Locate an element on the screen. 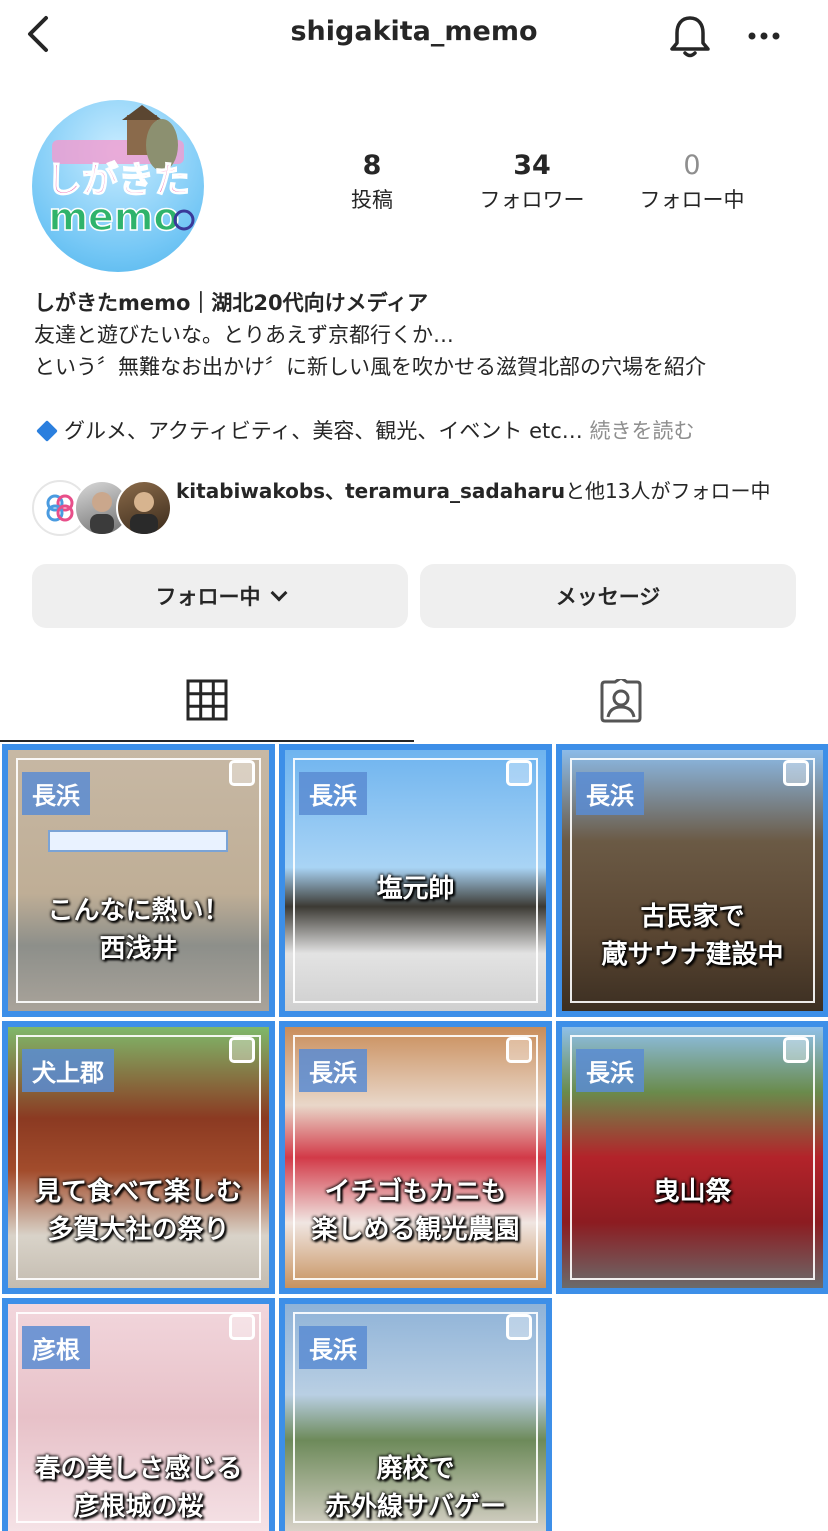  post-caption-line-1: 廃校で is located at coordinates (415, 1469).